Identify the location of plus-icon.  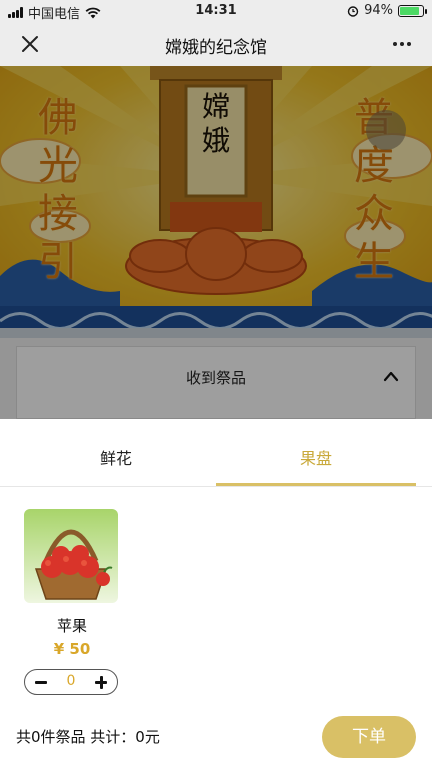
(101, 682).